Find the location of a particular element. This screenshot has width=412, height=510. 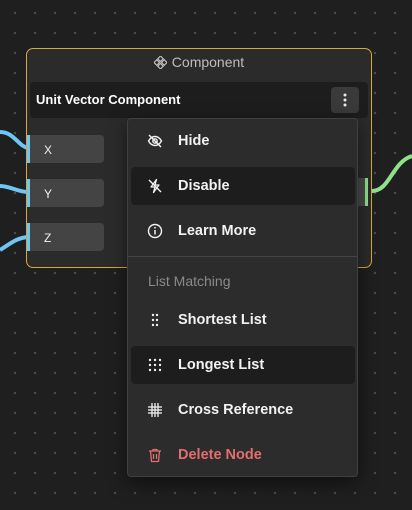

menu-item-shortest-list: Shortest List is located at coordinates (243, 320).